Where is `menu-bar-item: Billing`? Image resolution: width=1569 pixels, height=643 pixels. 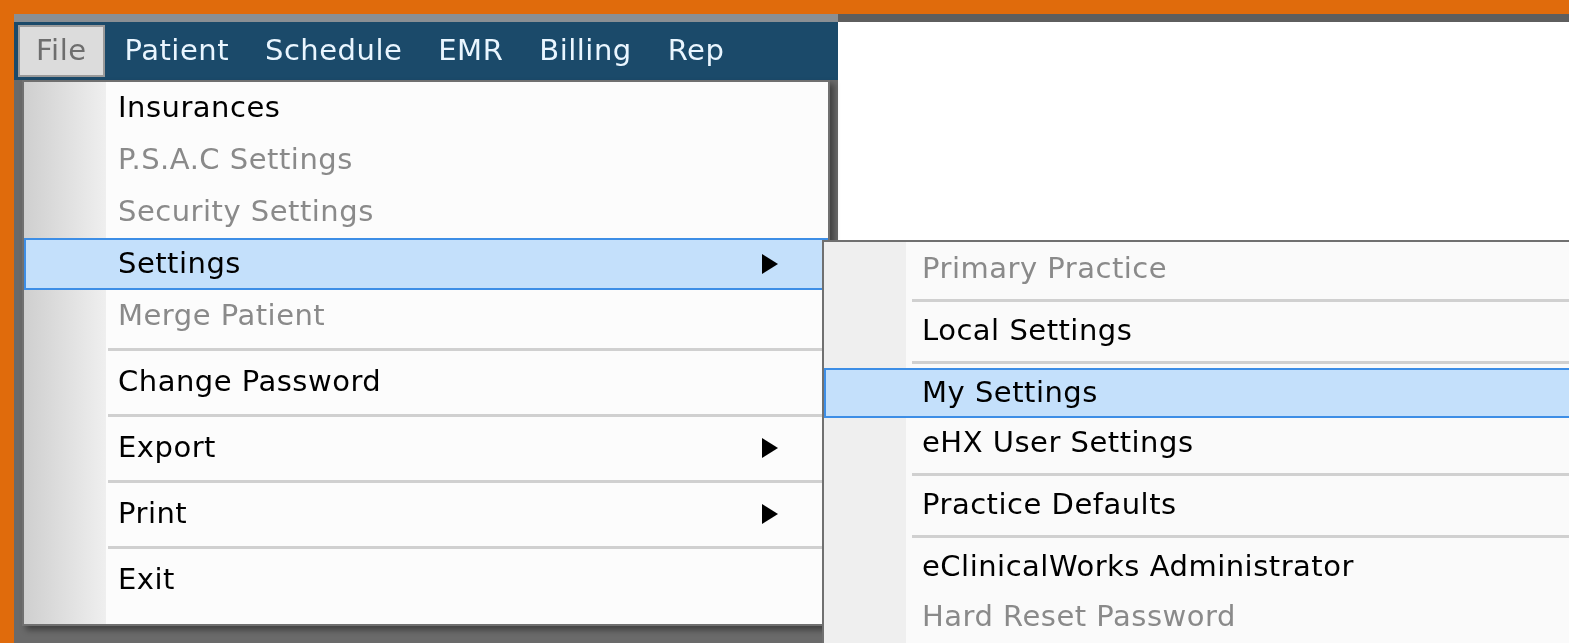
menu-bar-item: Billing is located at coordinates (585, 51).